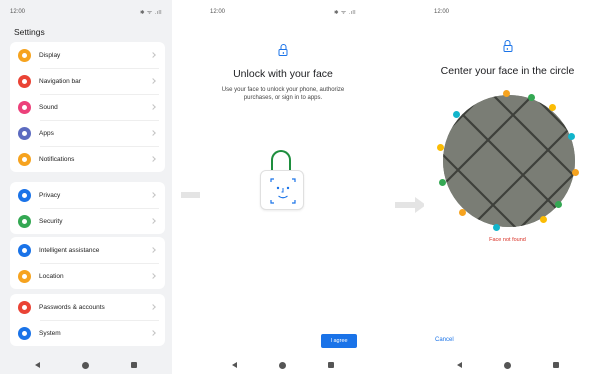 The image size is (591, 374). Describe the element at coordinates (87, 133) in the screenshot. I see `settings-item-apps: Apps` at that location.